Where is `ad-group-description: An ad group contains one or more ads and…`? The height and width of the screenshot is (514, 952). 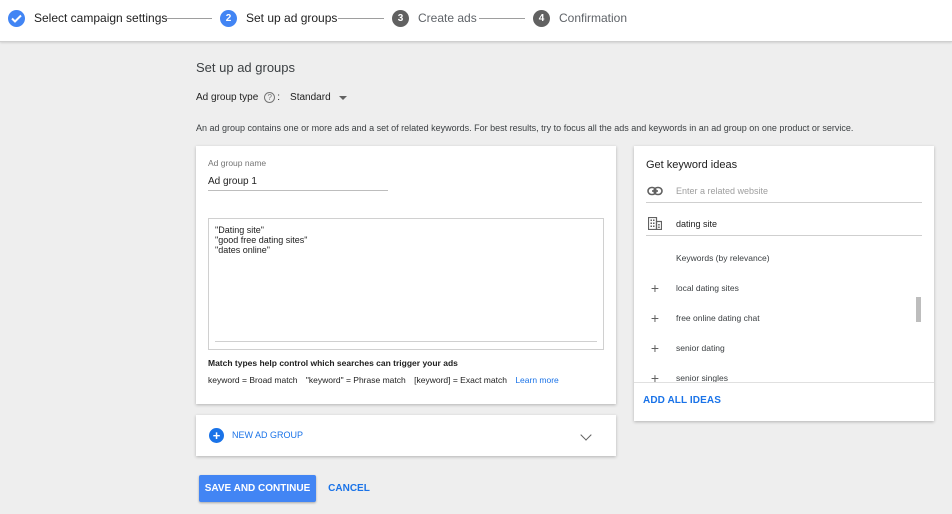 ad-group-description: An ad group contains one or more ads and… is located at coordinates (525, 128).